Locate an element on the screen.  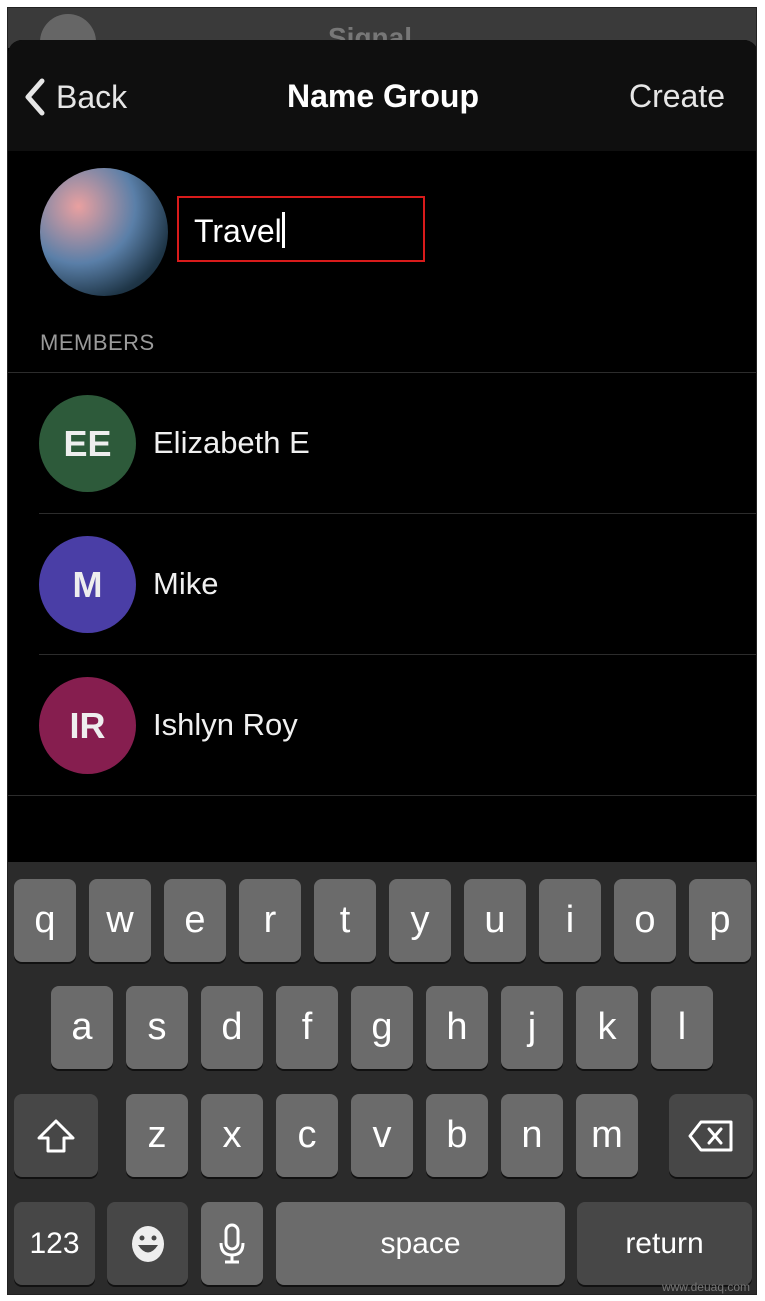
key-a: a is located at coordinates (82, 1027).